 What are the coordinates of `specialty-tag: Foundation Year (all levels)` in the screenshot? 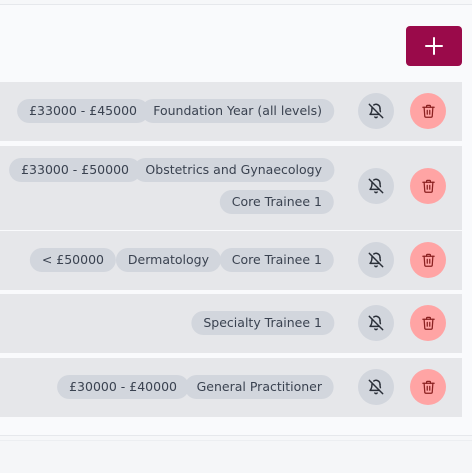 It's located at (237, 111).